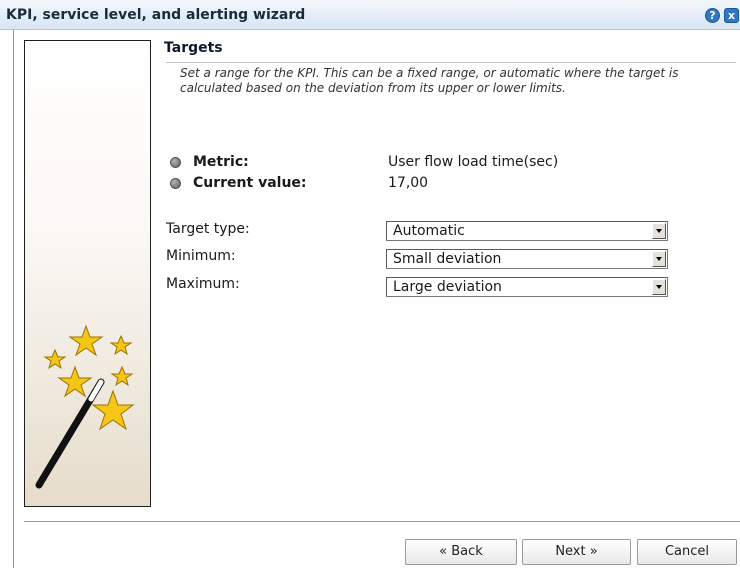 The width and height of the screenshot is (740, 568). Describe the element at coordinates (527, 287) in the screenshot. I see `maximum-select: Large deviation` at that location.